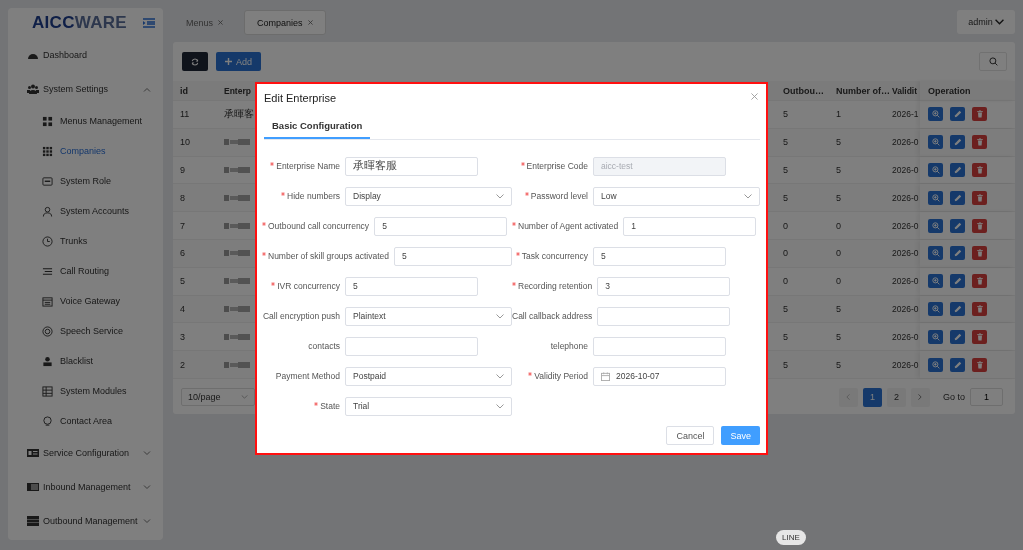 The height and width of the screenshot is (550, 1023). What do you see at coordinates (411, 166) in the screenshot?
I see `input-field: 承暉客服` at bounding box center [411, 166].